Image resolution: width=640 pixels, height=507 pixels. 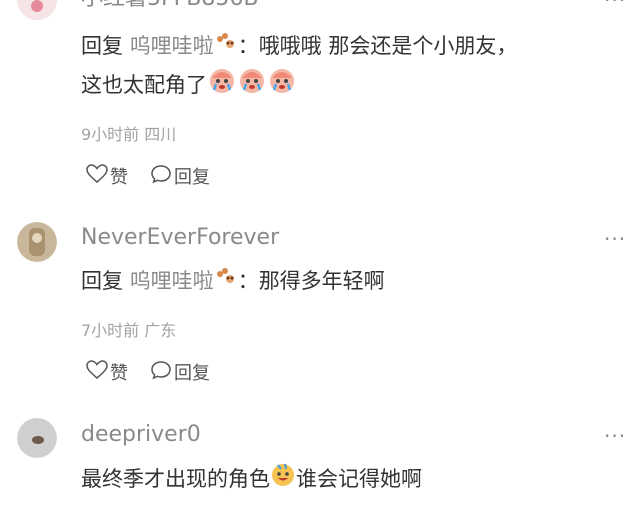 I want to click on comment-body: 回复 呜哩哇啦 ：那得多年轻啊, so click(x=351, y=281).